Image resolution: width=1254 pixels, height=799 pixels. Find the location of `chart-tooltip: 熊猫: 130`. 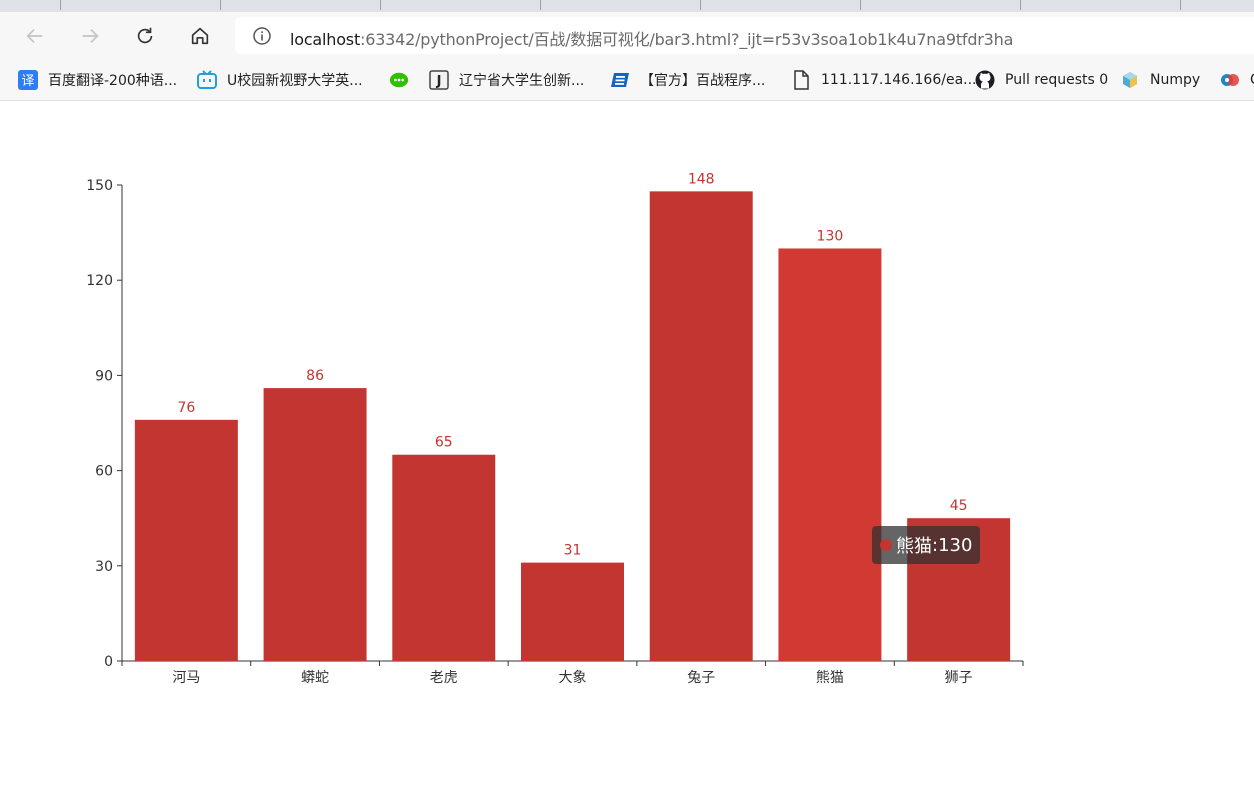

chart-tooltip: 熊猫: 130 is located at coordinates (926, 545).